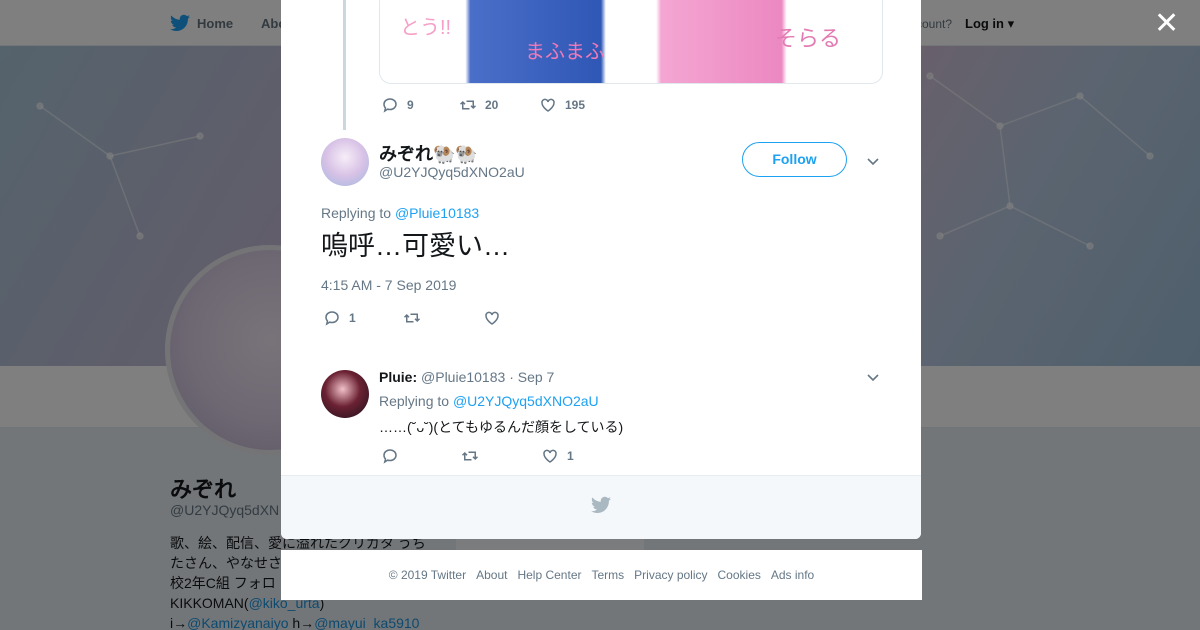 This screenshot has height=630, width=1200. I want to click on replying-to: Replying to @Pluie10183, so click(400, 213).